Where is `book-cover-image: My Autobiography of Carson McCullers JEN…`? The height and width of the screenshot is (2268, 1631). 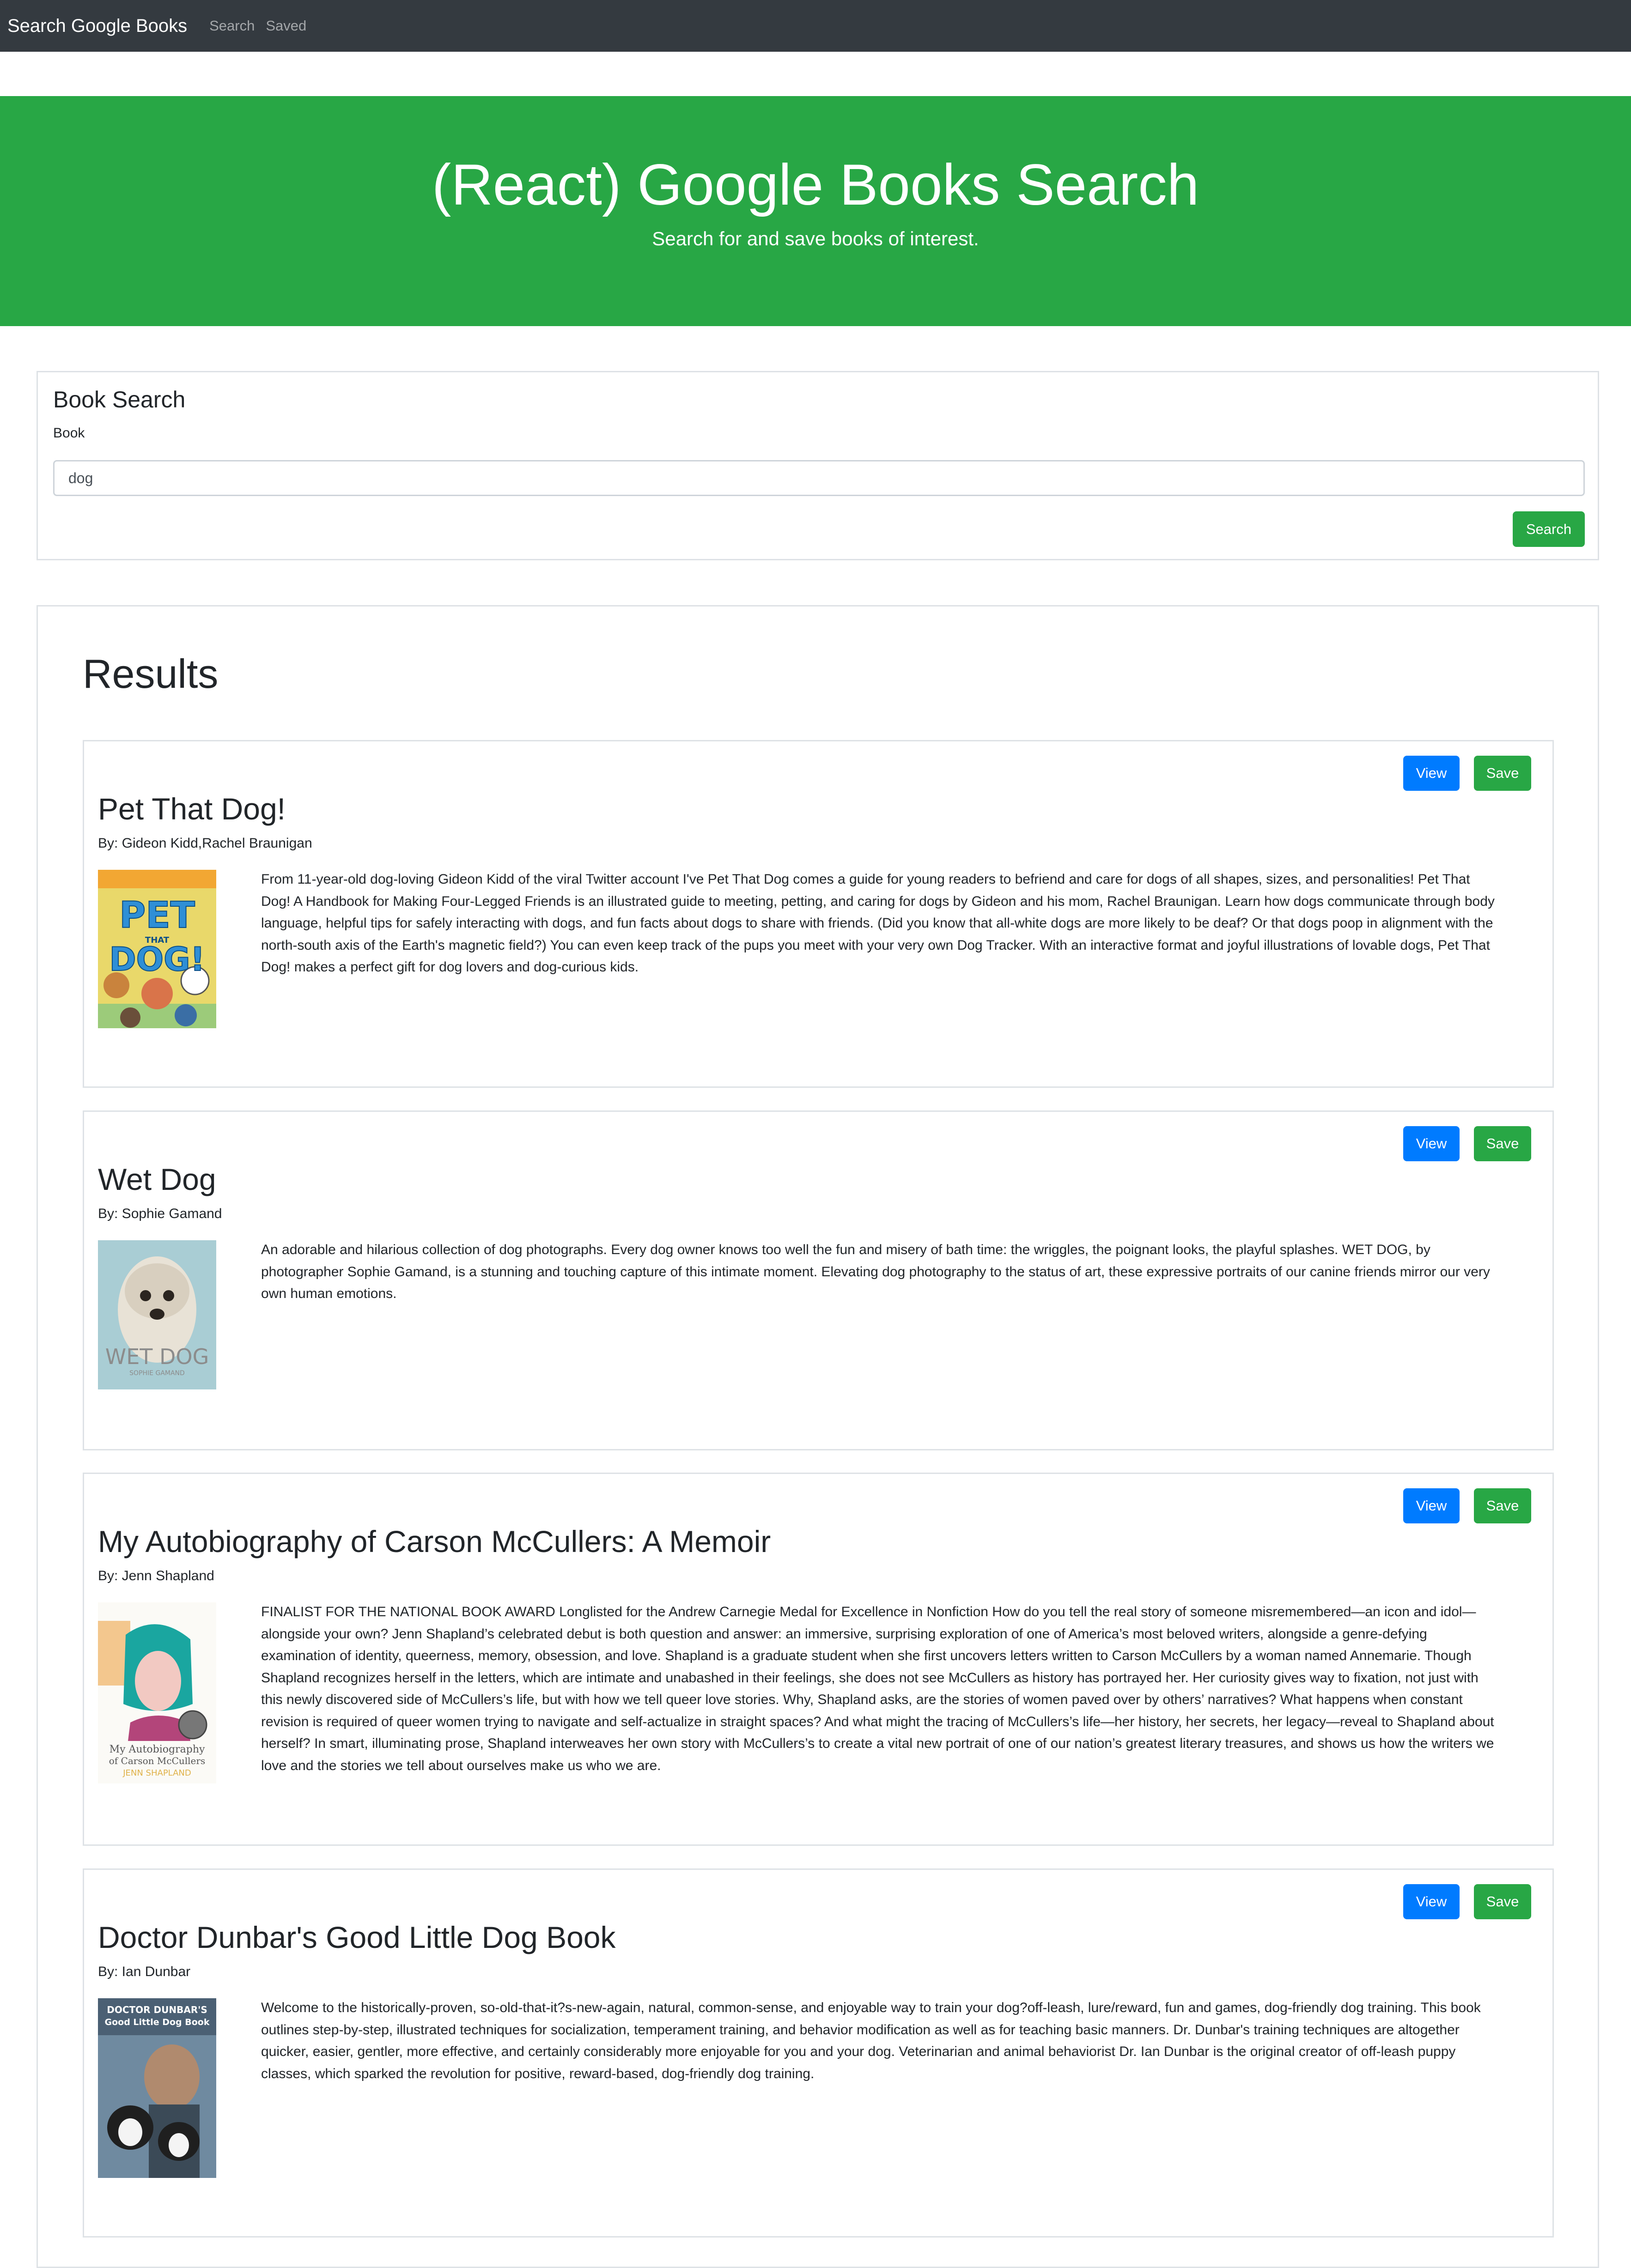 book-cover-image: My Autobiography of Carson McCullers JEN… is located at coordinates (157, 1692).